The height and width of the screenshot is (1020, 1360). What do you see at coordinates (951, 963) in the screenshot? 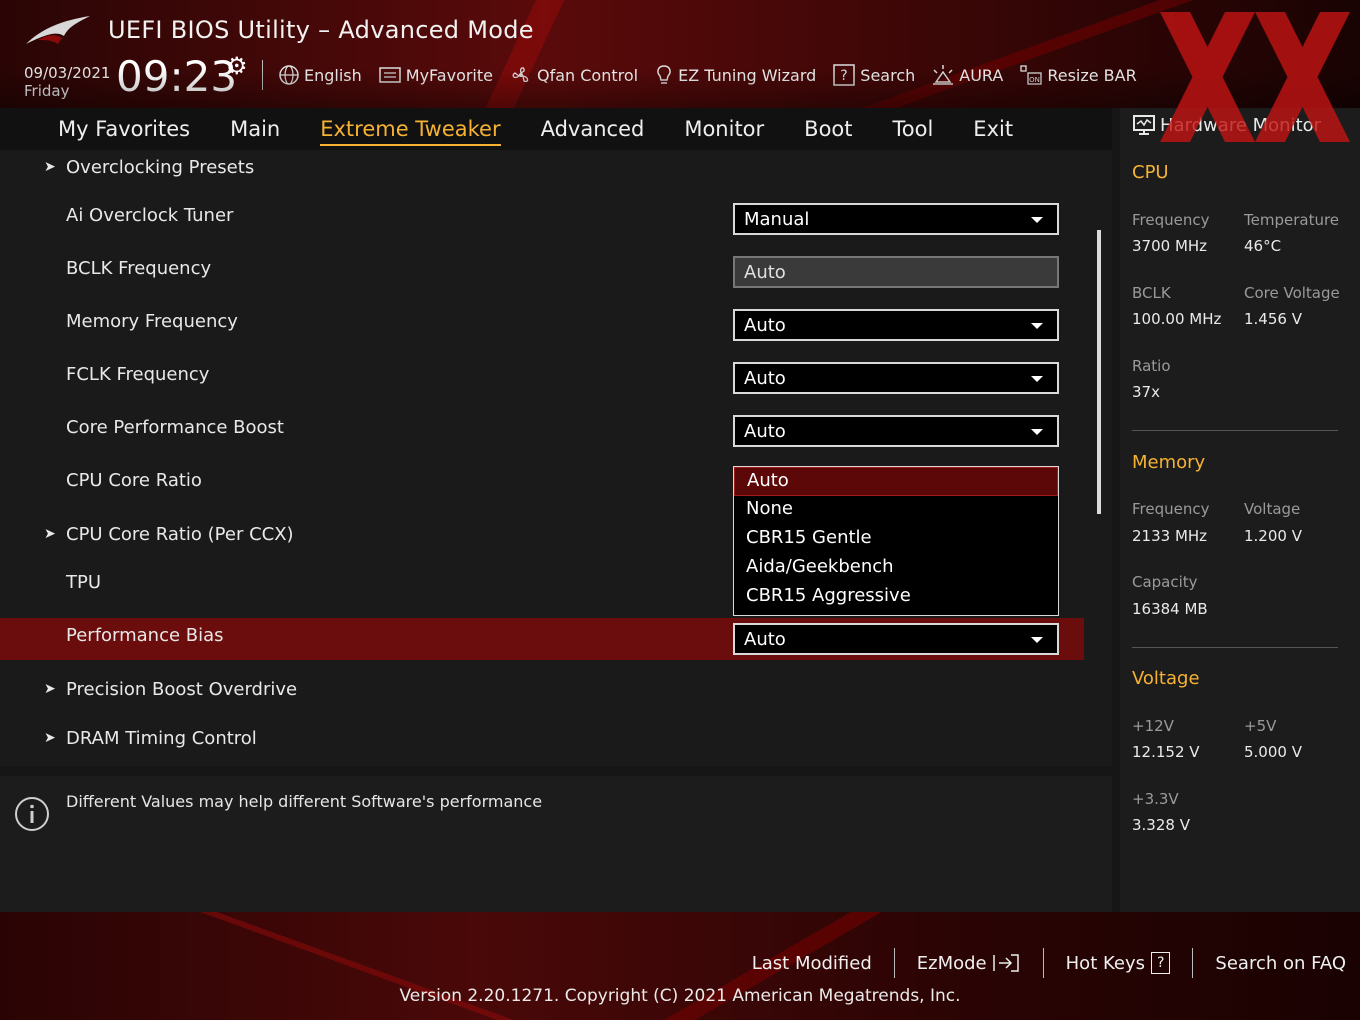
I see `ezmode-label: EzMode` at bounding box center [951, 963].